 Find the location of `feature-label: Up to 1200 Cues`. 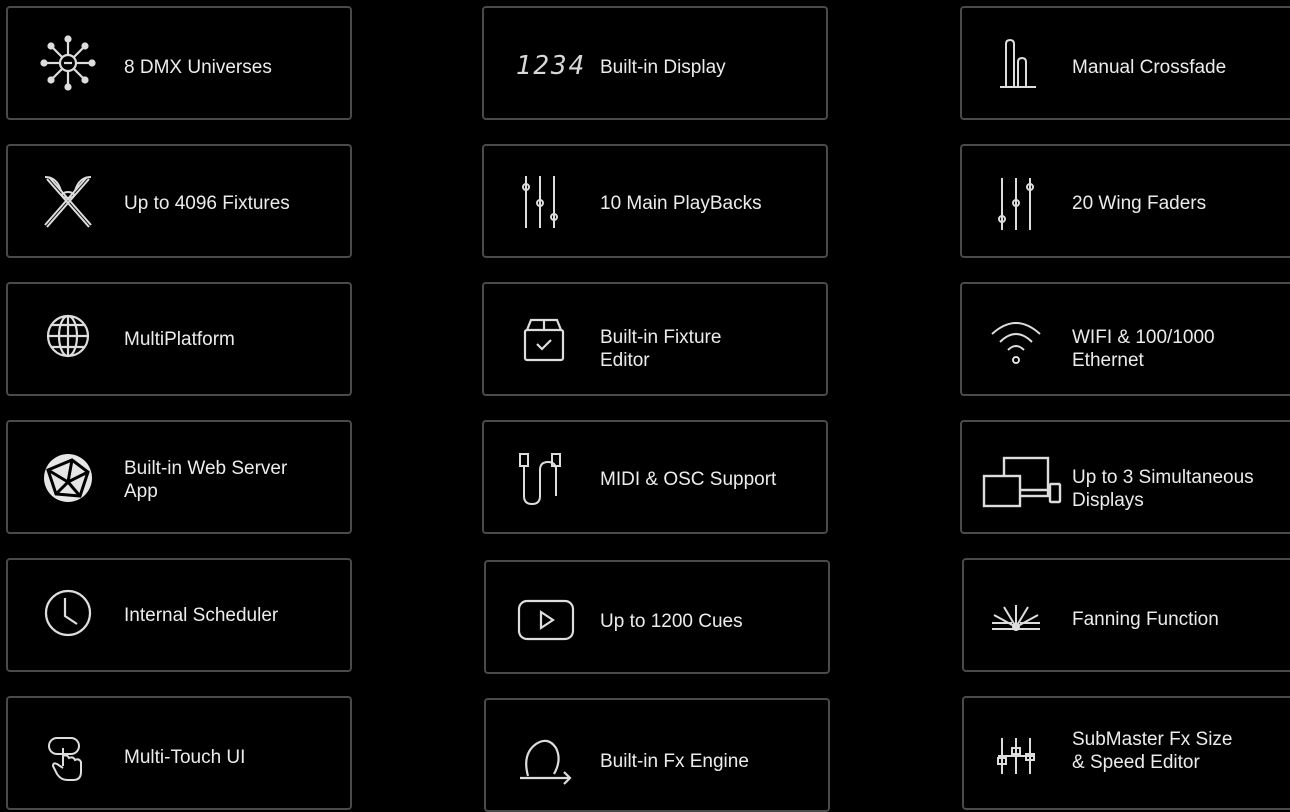

feature-label: Up to 1200 Cues is located at coordinates (671, 621).